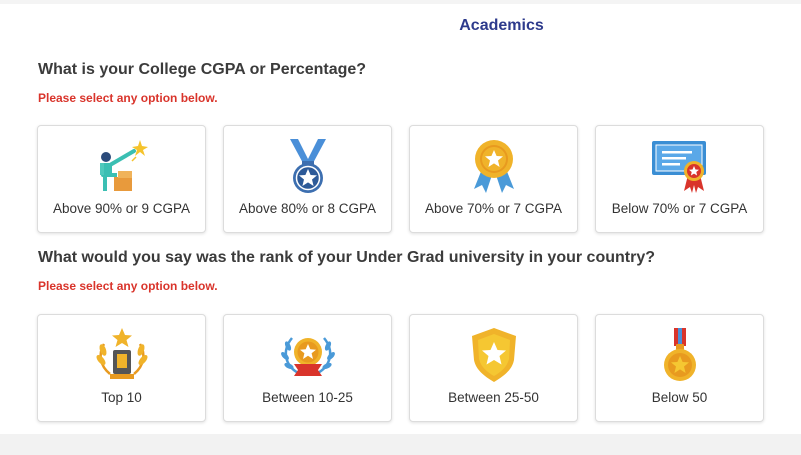 This screenshot has width=801, height=455. Describe the element at coordinates (400, 2) in the screenshot. I see `top-strip` at that location.